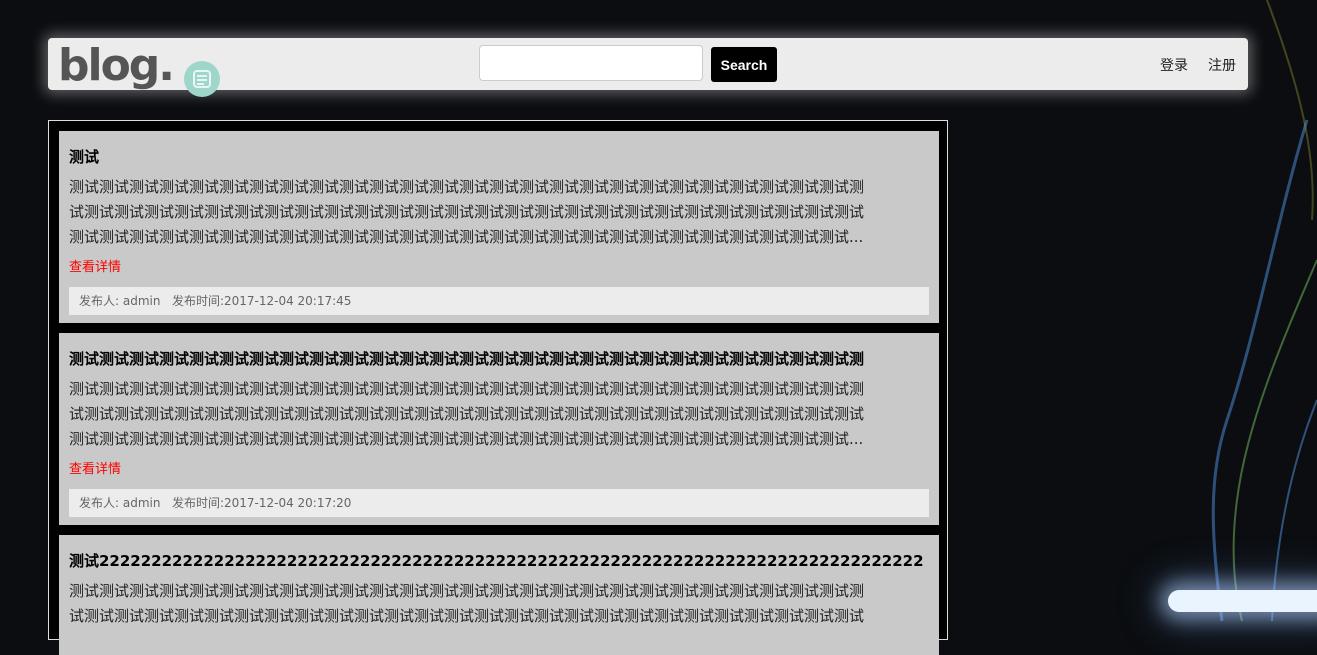 This screenshot has width=1317, height=655. I want to click on background-glow-bar, so click(1242, 601).